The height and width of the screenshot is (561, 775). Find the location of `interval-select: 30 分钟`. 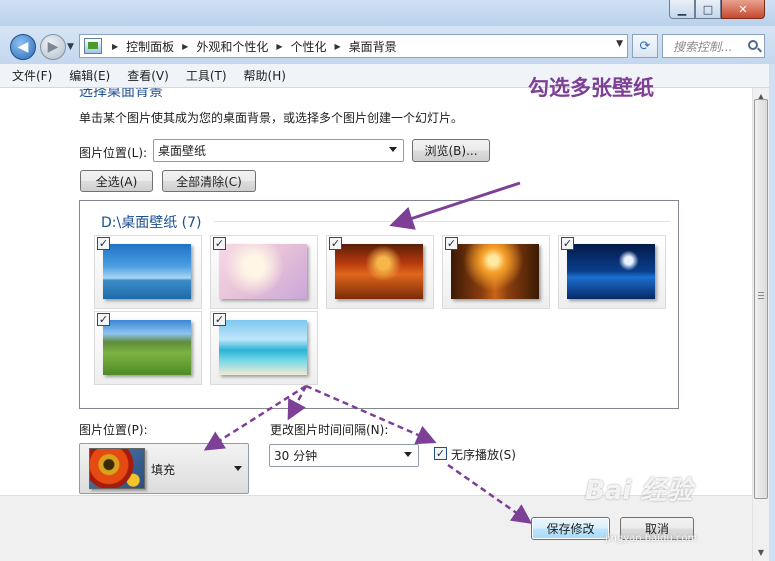

interval-select: 30 分钟 is located at coordinates (344, 455).